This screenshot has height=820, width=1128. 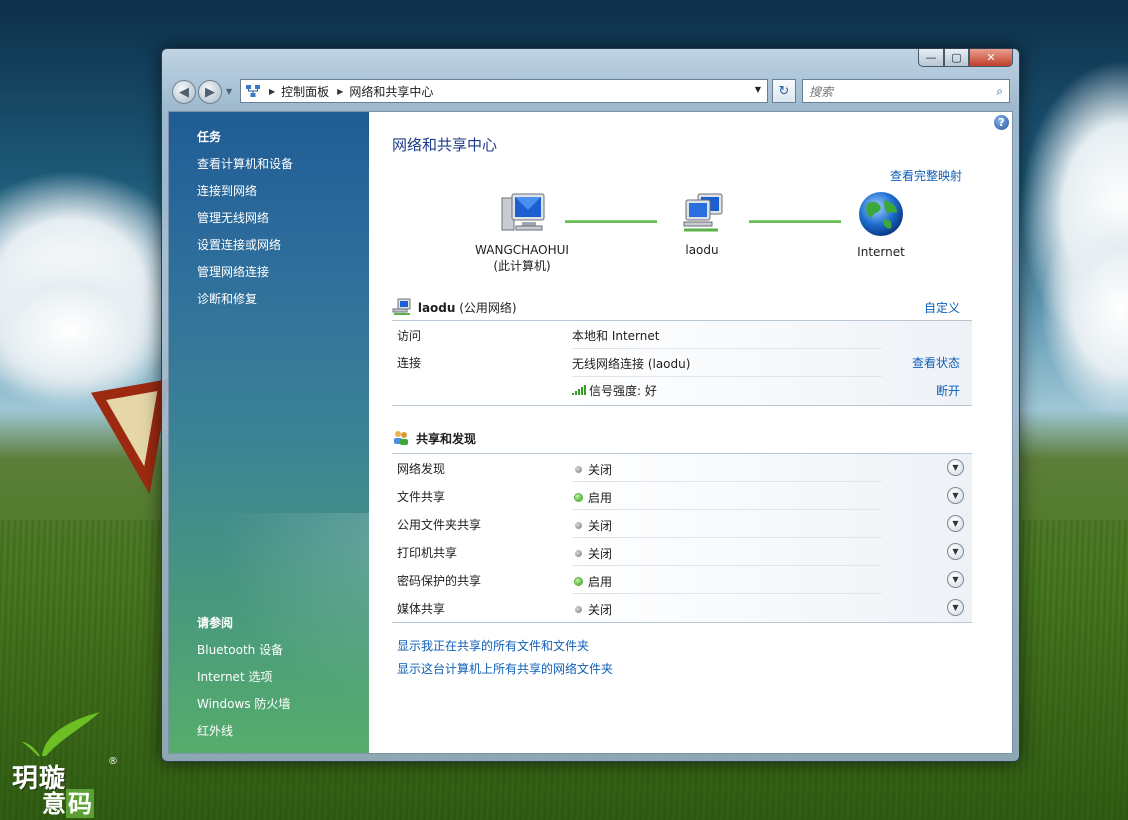 What do you see at coordinates (614, 390) in the screenshot?
I see `signal-strength: 信号强度: 好` at bounding box center [614, 390].